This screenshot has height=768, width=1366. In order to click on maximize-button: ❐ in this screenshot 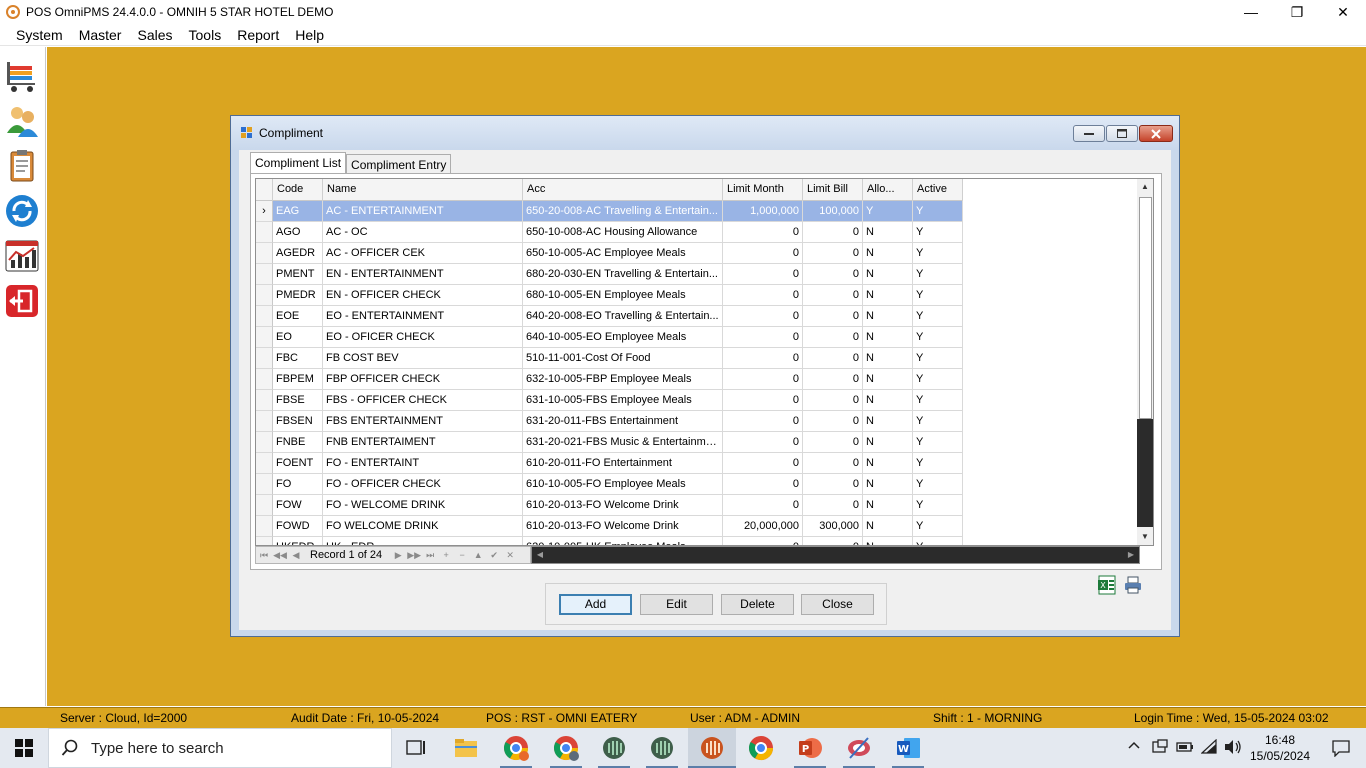, I will do `click(1297, 12)`.